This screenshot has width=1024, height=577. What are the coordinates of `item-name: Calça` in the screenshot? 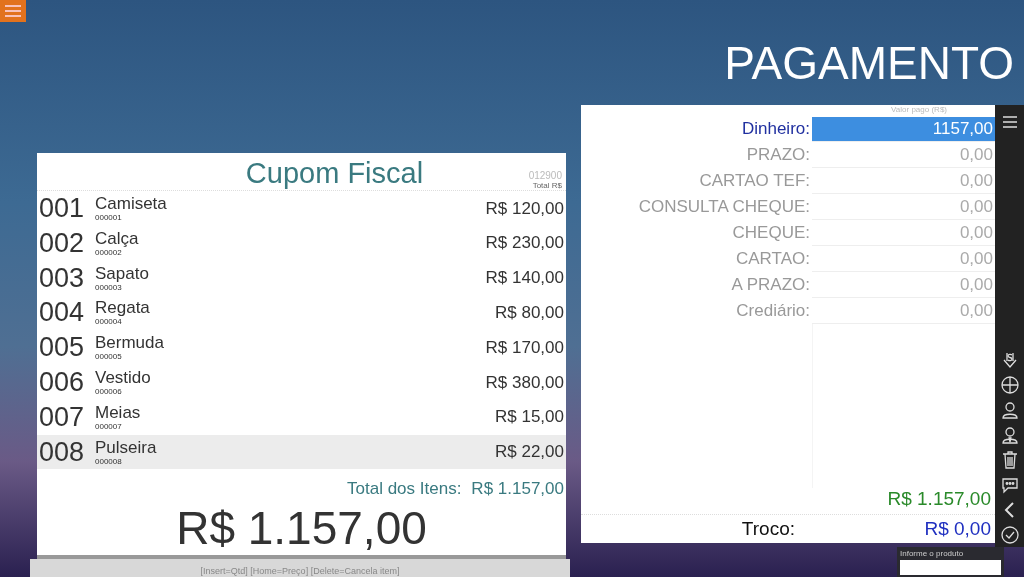 It's located at (117, 238).